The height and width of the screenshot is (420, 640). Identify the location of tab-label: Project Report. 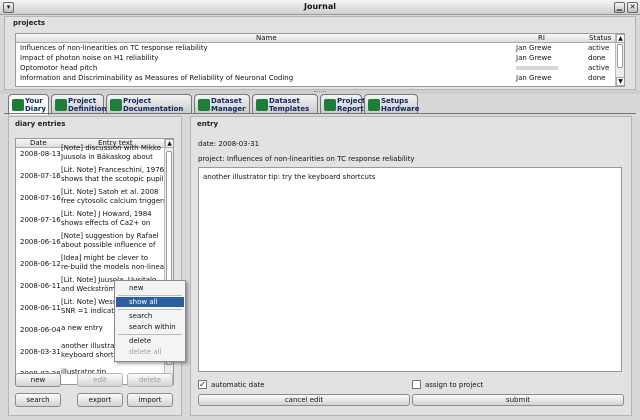
(351, 105).